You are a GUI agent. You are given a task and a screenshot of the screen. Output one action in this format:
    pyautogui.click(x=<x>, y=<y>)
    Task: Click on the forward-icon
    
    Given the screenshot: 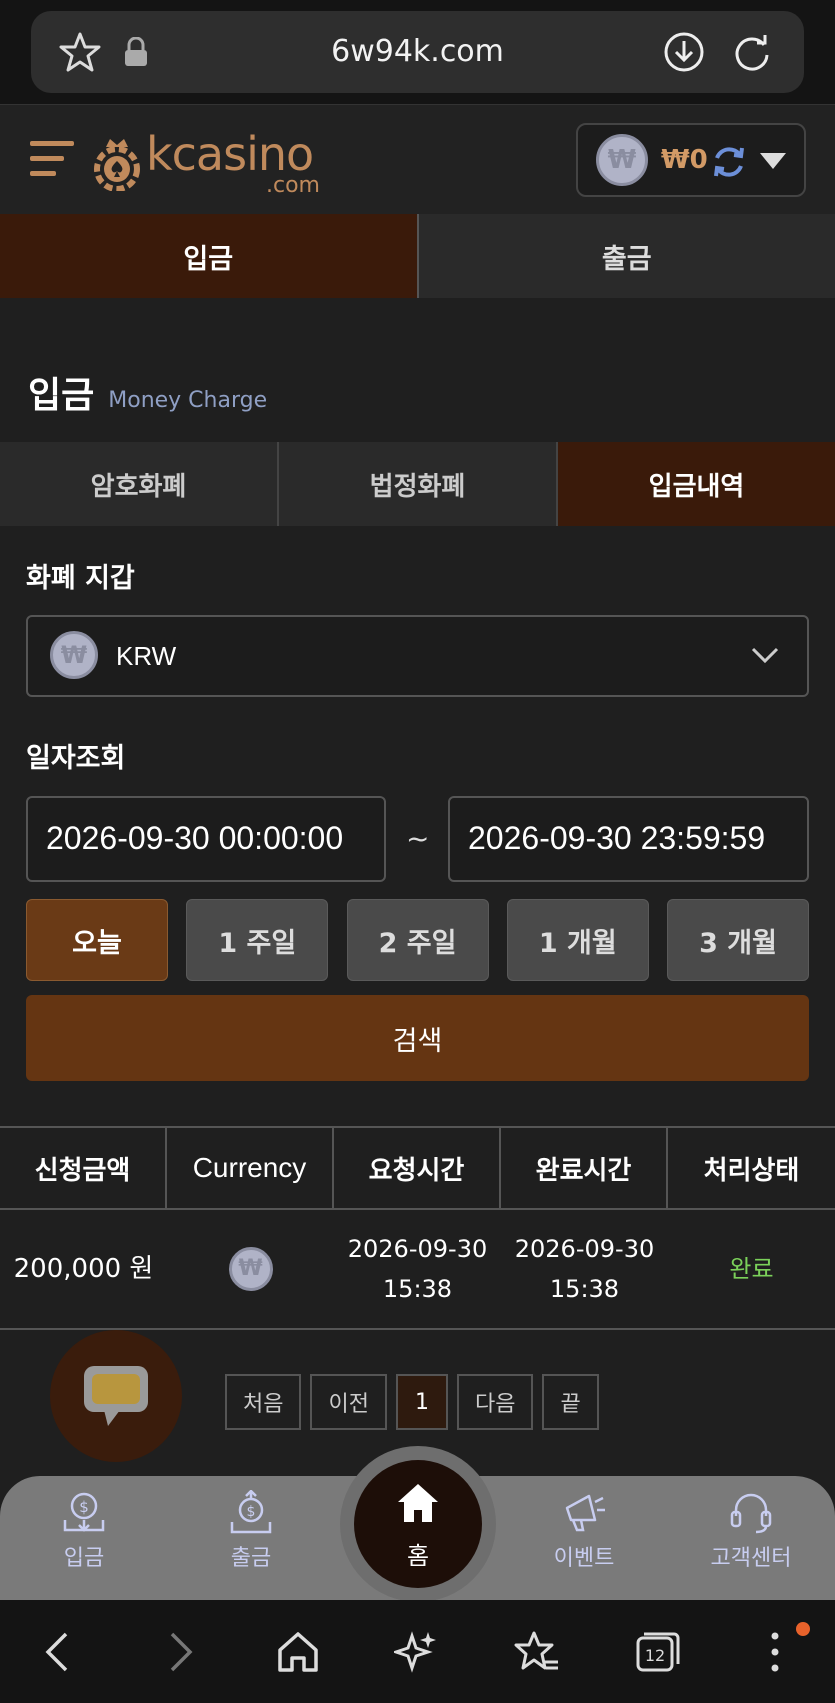 What is the action you would take?
    pyautogui.click(x=180, y=1652)
    